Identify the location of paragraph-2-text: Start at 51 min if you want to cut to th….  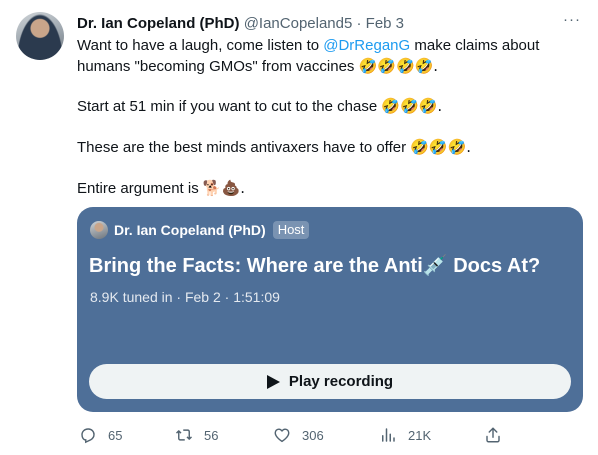
(229, 106).